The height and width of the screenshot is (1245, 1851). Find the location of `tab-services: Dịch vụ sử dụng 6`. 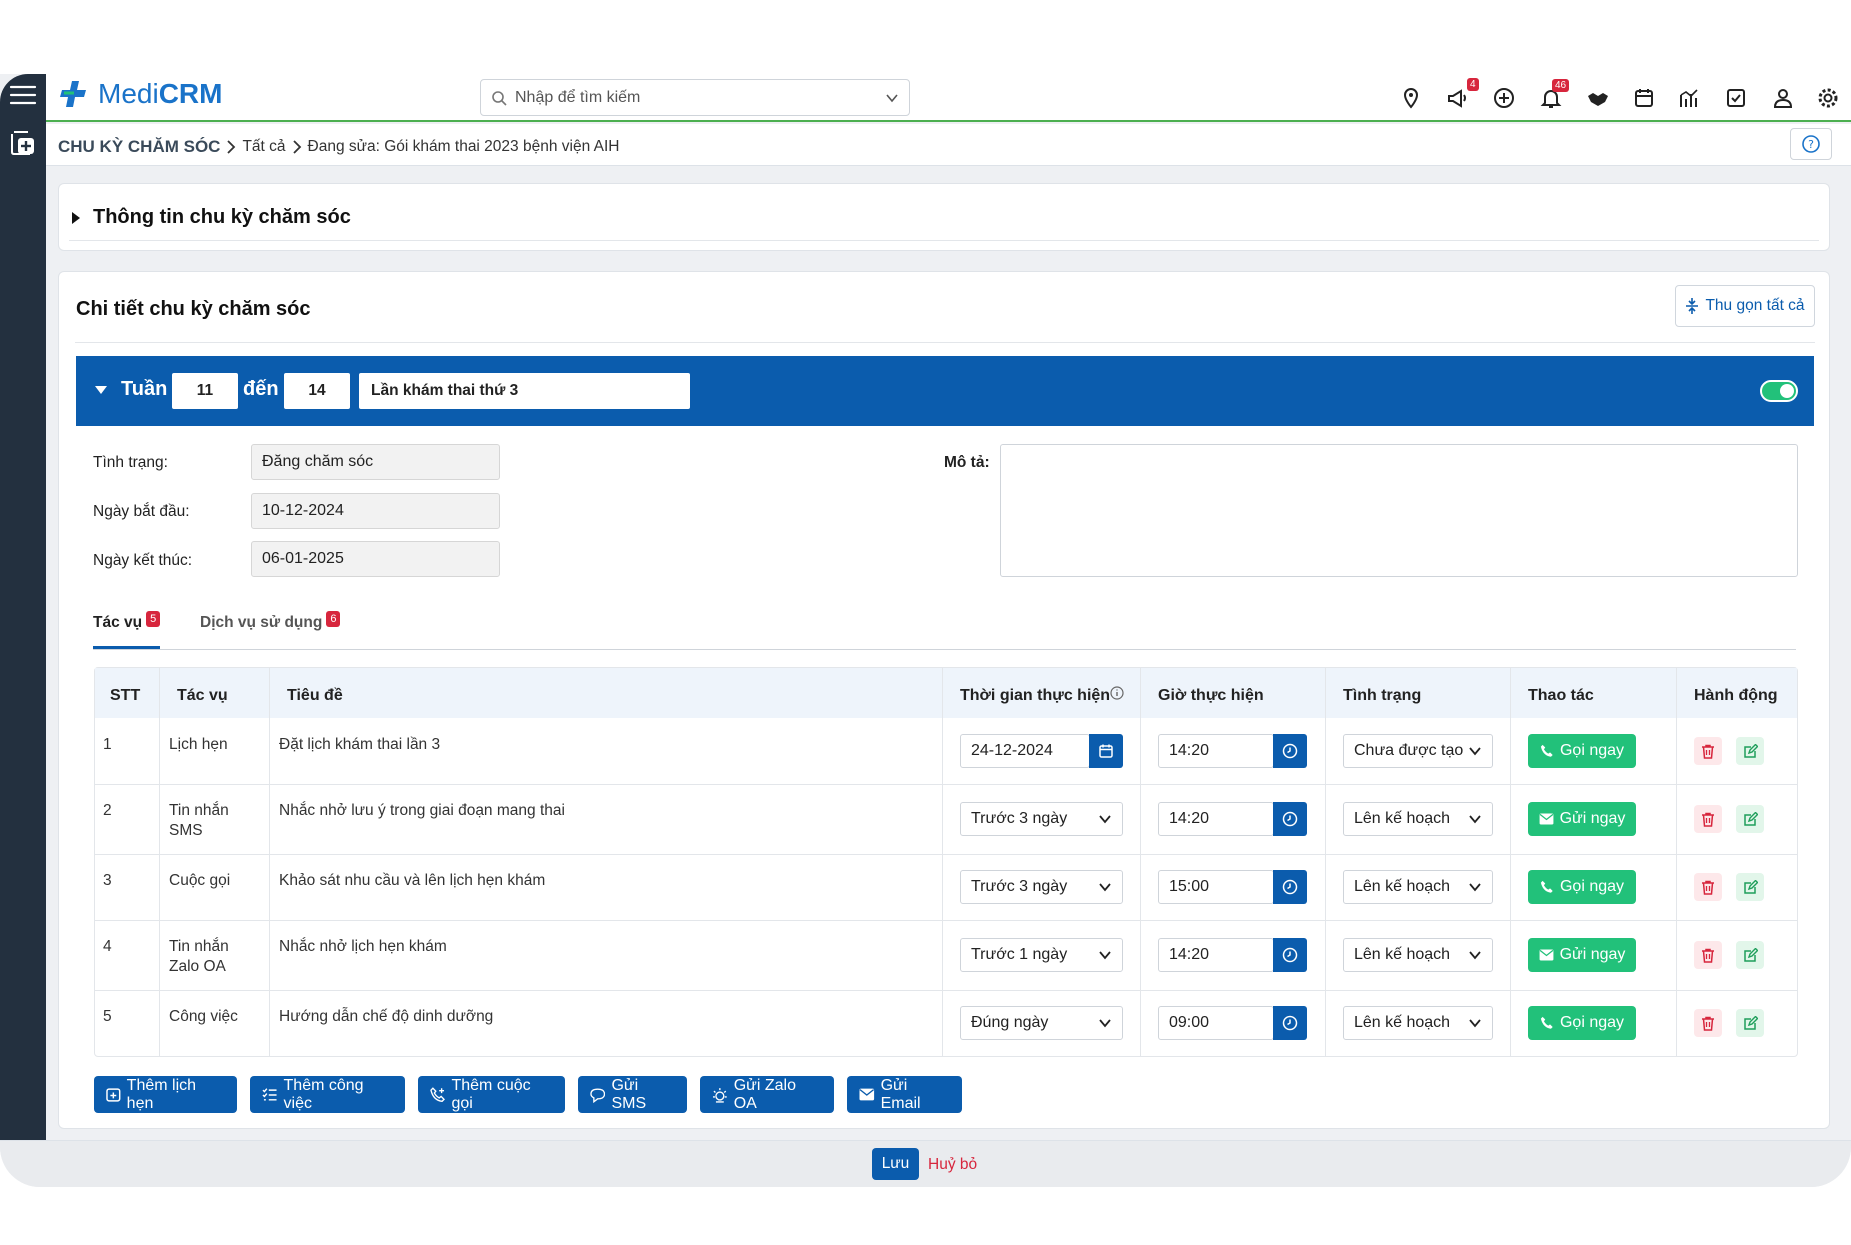

tab-services: Dịch vụ sử dụng 6 is located at coordinates (270, 621).